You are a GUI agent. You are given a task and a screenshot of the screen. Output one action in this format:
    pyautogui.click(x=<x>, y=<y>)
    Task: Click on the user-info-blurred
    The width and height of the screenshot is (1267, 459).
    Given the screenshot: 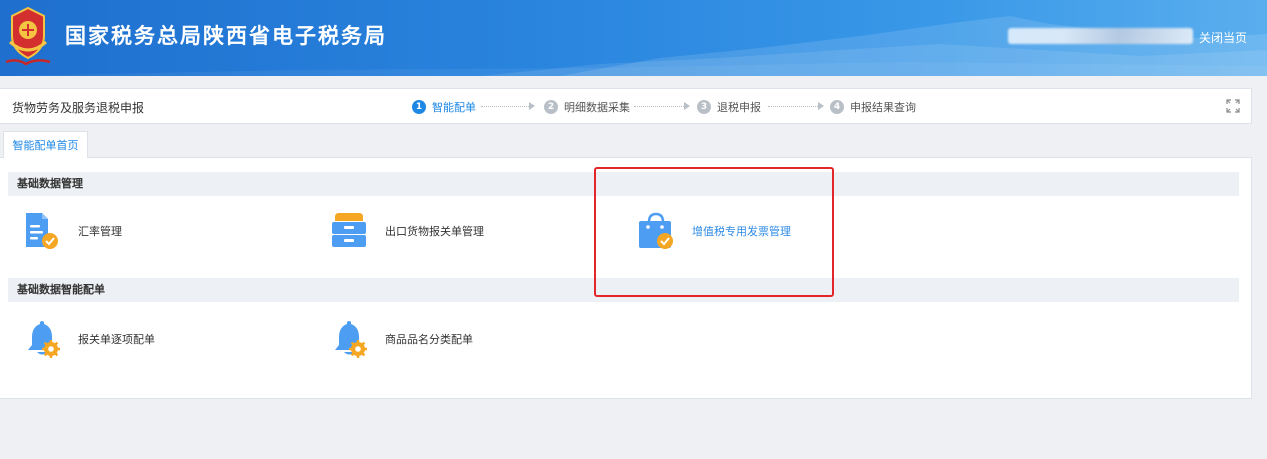 What is the action you would take?
    pyautogui.click(x=1100, y=36)
    